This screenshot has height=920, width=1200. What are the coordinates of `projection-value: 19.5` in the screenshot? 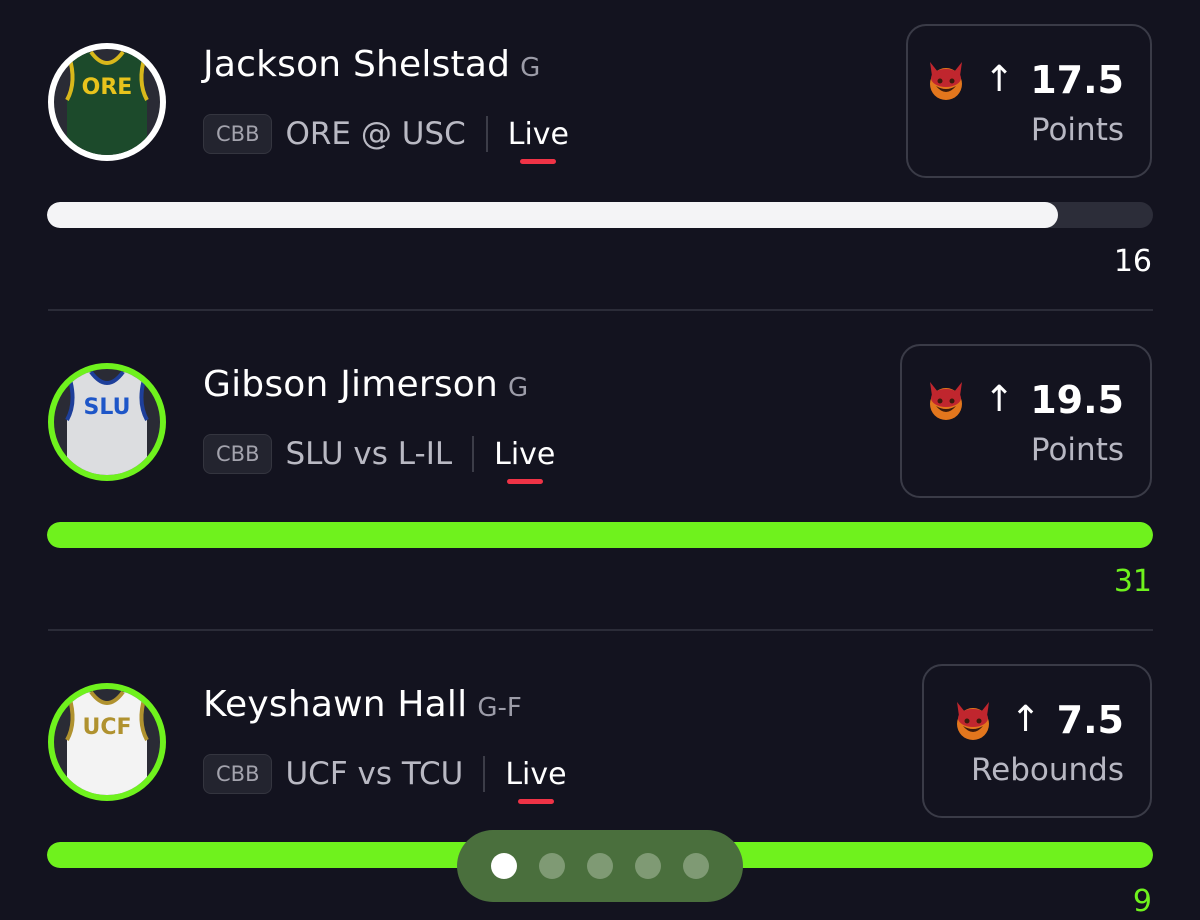 It's located at (1077, 400).